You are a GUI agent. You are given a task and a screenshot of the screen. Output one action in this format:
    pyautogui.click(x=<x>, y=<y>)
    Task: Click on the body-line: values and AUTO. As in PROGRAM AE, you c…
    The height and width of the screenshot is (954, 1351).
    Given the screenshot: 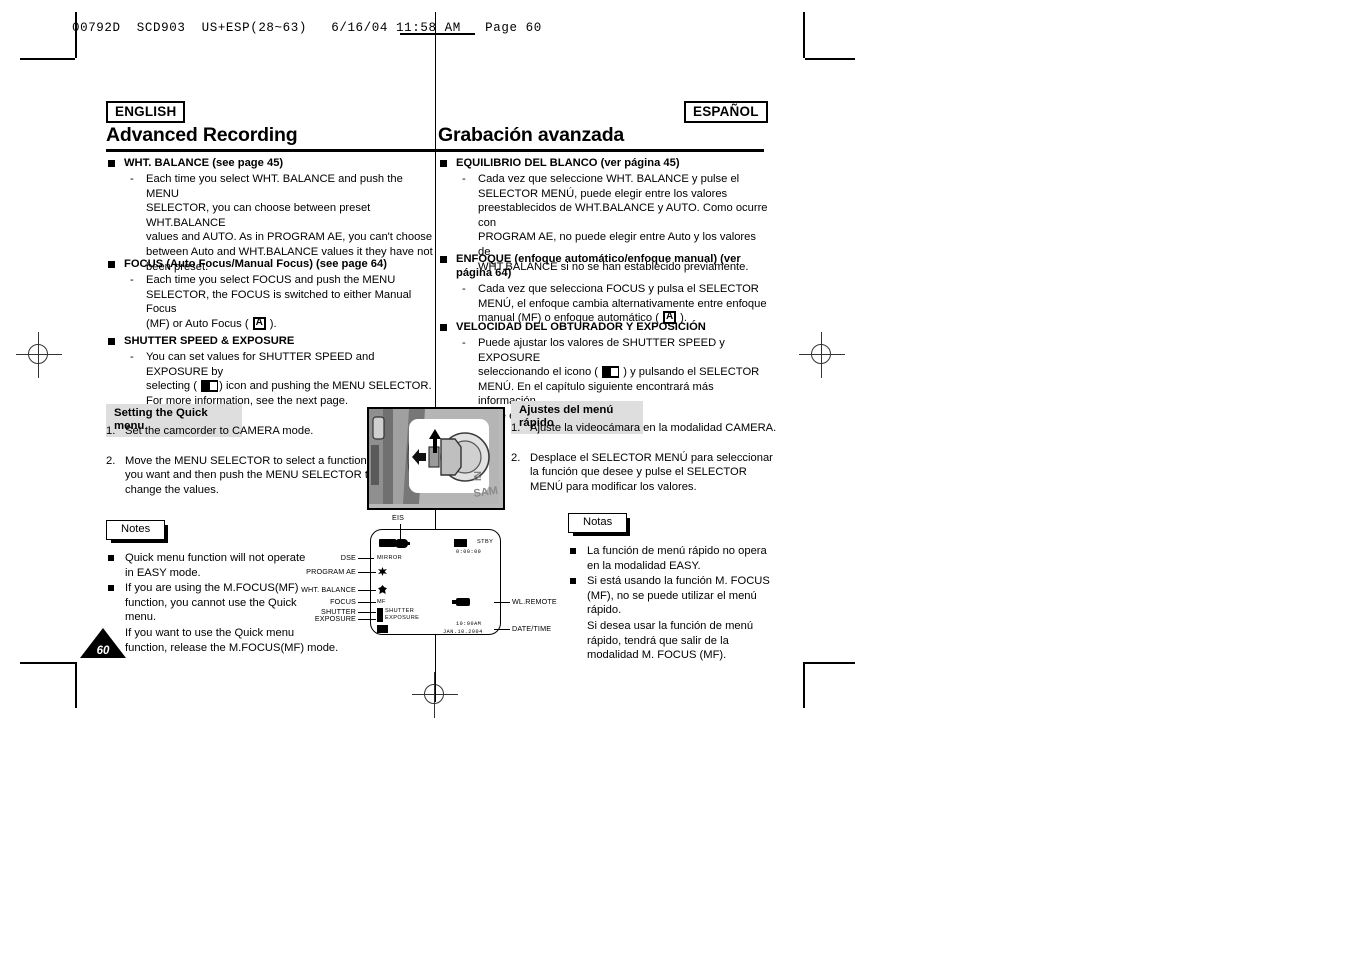 What is the action you would take?
    pyautogui.click(x=289, y=237)
    